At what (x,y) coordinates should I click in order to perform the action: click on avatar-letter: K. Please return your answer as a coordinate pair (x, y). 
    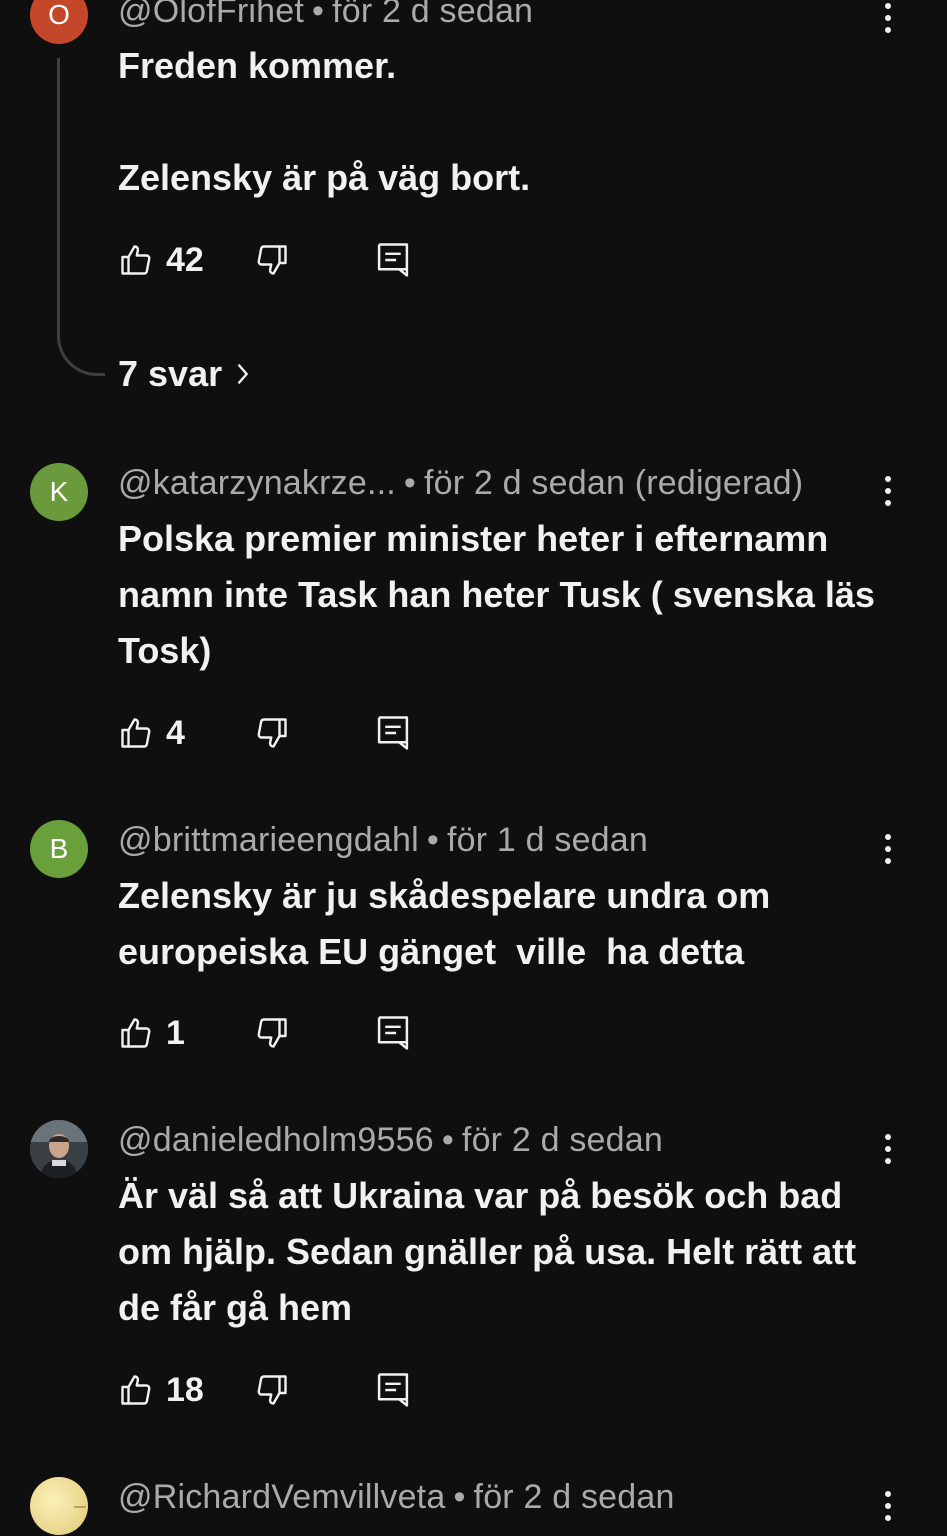
    Looking at the image, I should click on (59, 491).